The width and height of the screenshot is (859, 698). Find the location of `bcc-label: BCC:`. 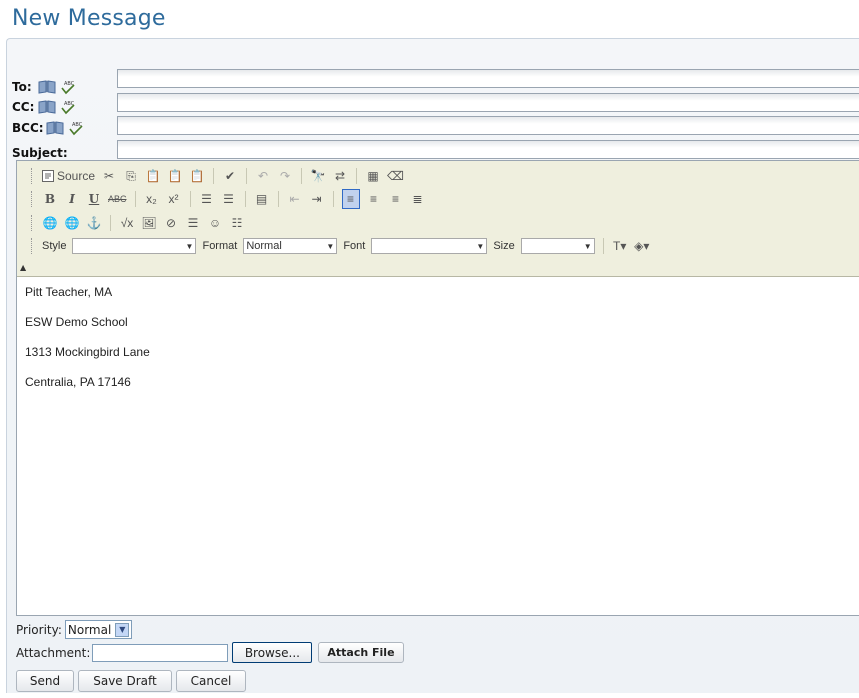

bcc-label: BCC: is located at coordinates (28, 128).